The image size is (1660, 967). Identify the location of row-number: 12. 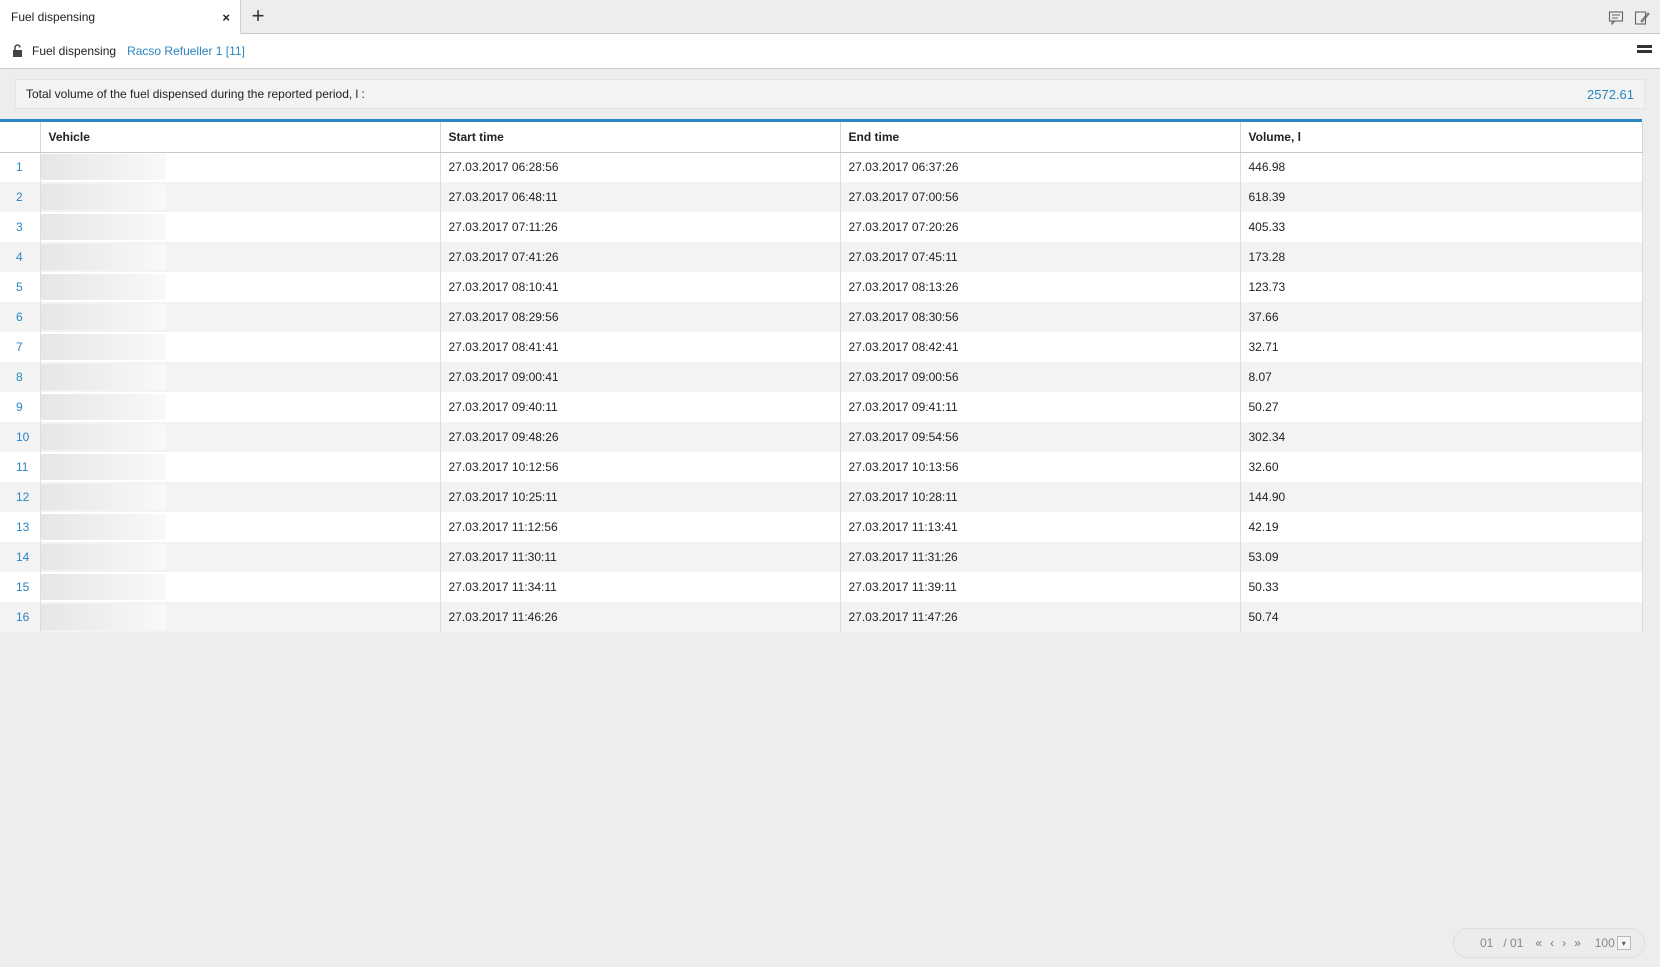
(20, 497).